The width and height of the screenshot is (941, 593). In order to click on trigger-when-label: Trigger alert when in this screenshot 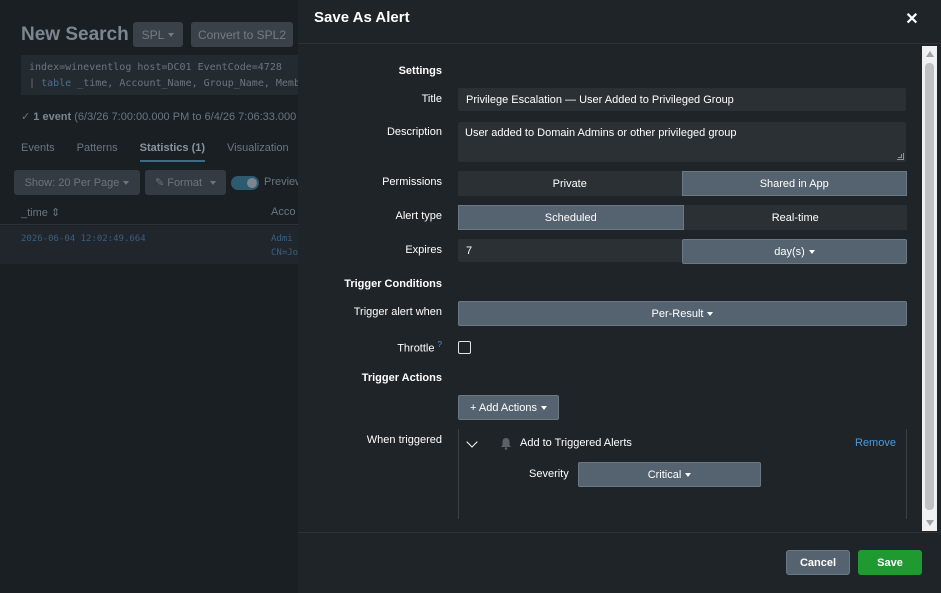, I will do `click(397, 312)`.